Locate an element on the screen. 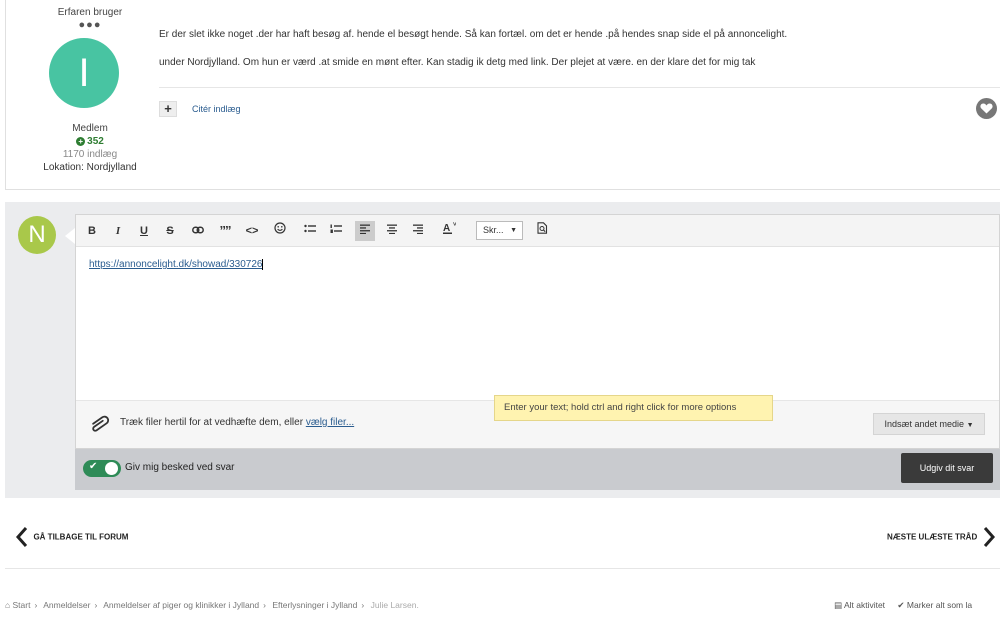 The width and height of the screenshot is (1000, 618). reply-footer: ✔ Giv mig besked ved svar Udgiv dit svar is located at coordinates (537, 469).